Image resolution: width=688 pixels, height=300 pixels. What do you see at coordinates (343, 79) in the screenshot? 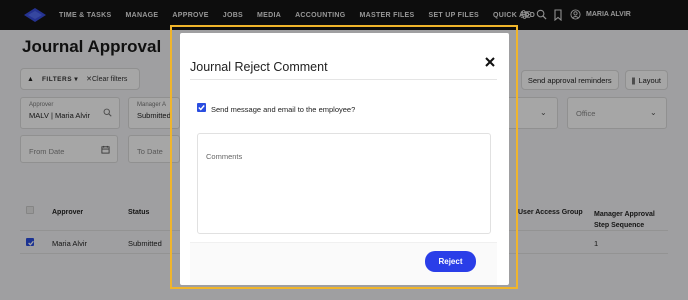
I see `title-divider` at bounding box center [343, 79].